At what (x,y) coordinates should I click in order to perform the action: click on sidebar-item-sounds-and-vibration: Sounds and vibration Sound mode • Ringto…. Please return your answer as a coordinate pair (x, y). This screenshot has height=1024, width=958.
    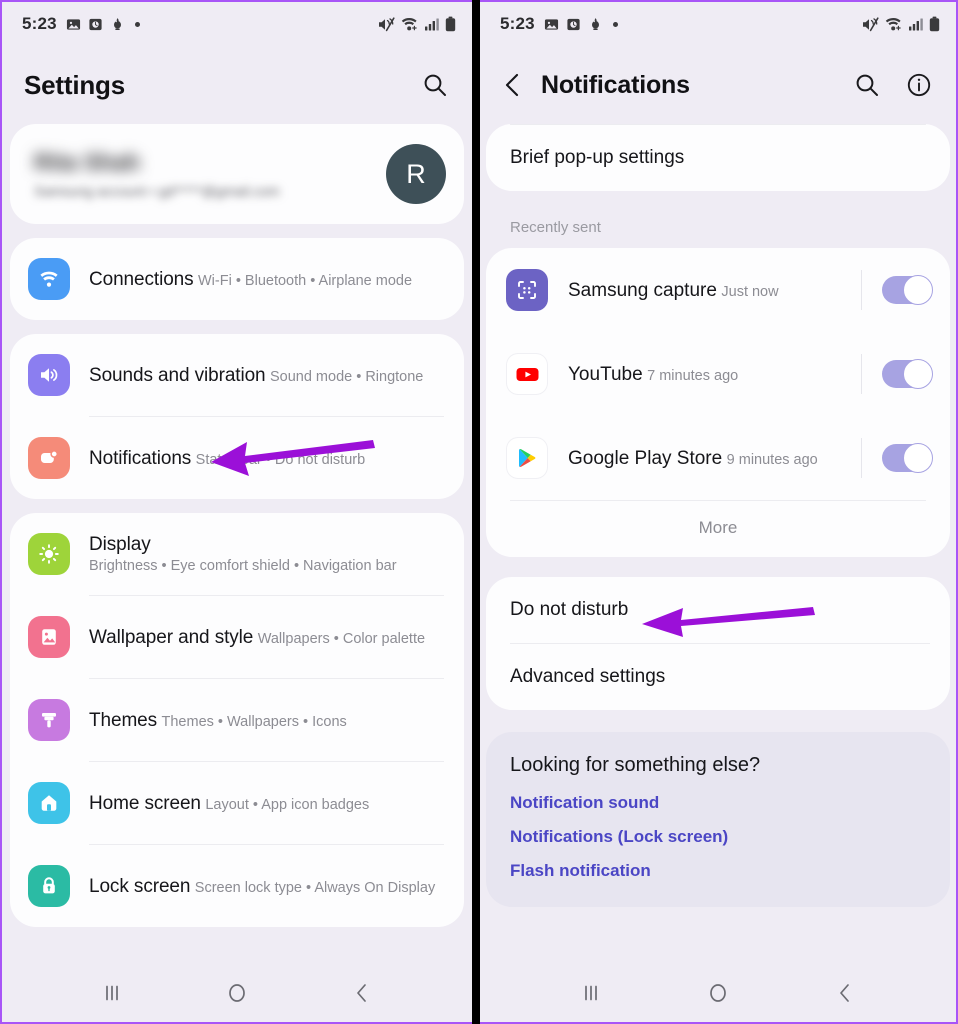
    Looking at the image, I should click on (237, 375).